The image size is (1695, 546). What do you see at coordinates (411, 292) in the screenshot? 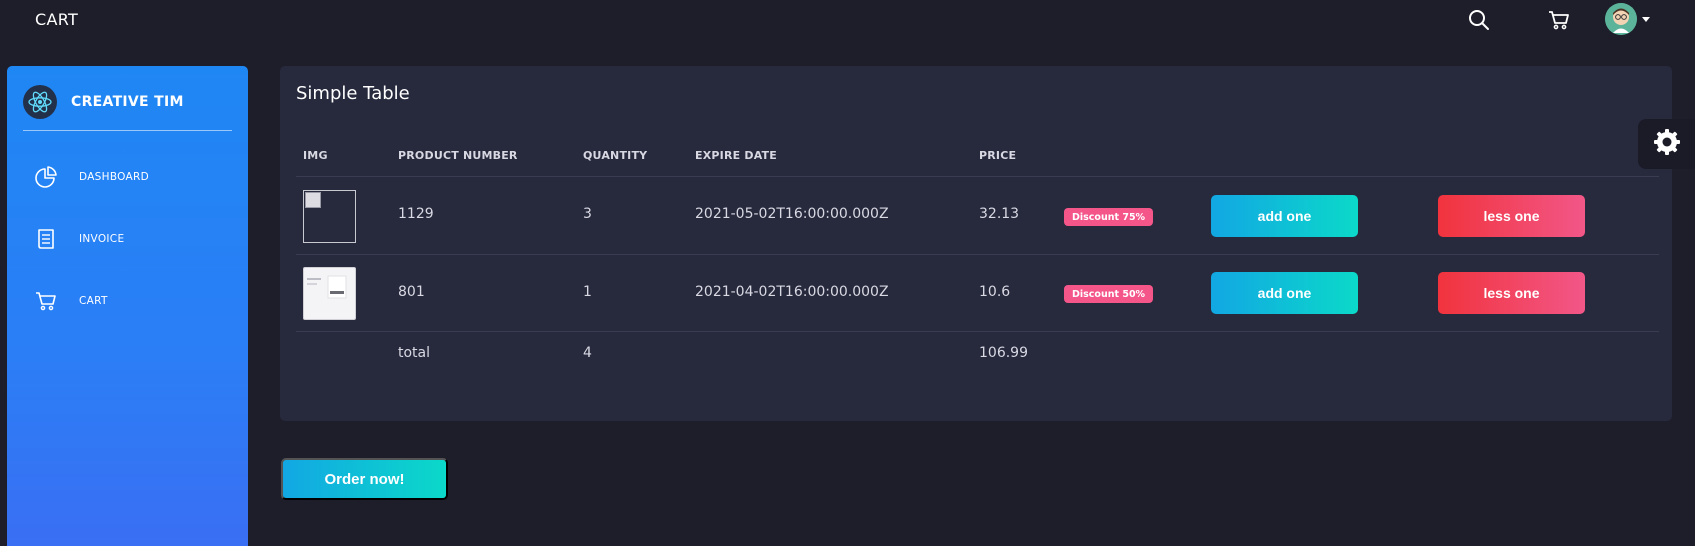
I see `product-number: 801` at bounding box center [411, 292].